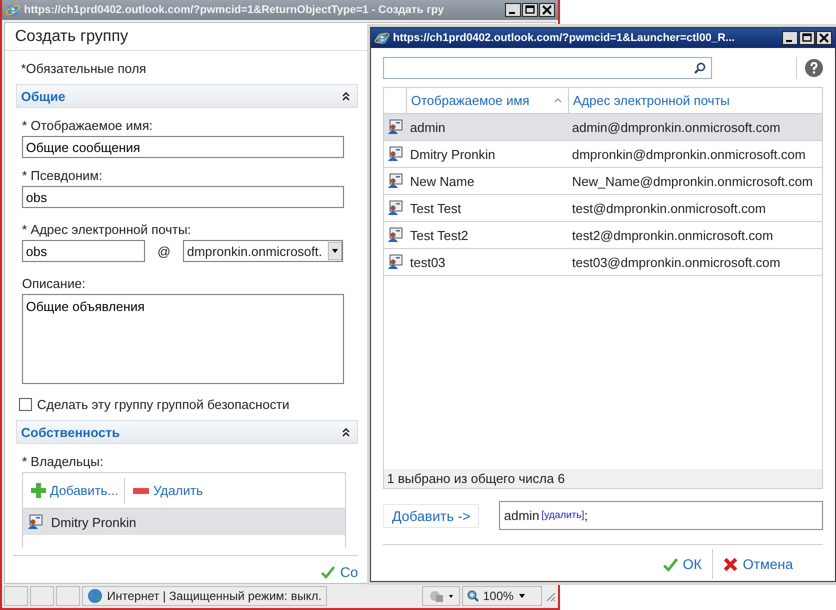  I want to click on owner-row: Dmitry Pronkin, so click(184, 521).